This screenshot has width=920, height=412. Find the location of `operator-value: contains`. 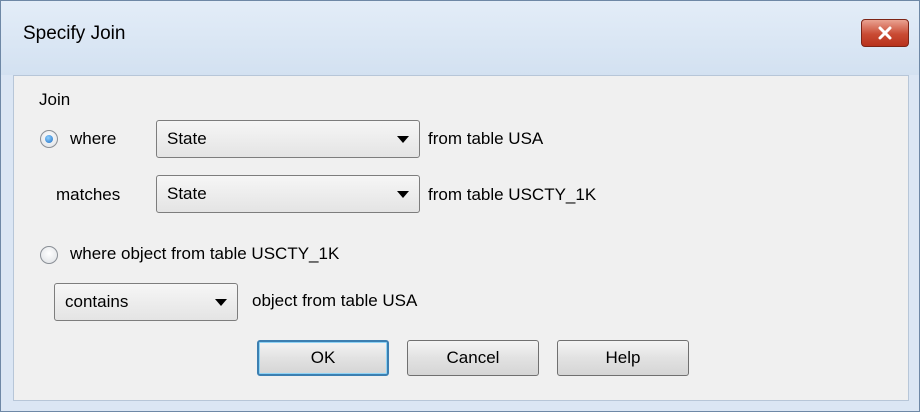

operator-value: contains is located at coordinates (97, 301).